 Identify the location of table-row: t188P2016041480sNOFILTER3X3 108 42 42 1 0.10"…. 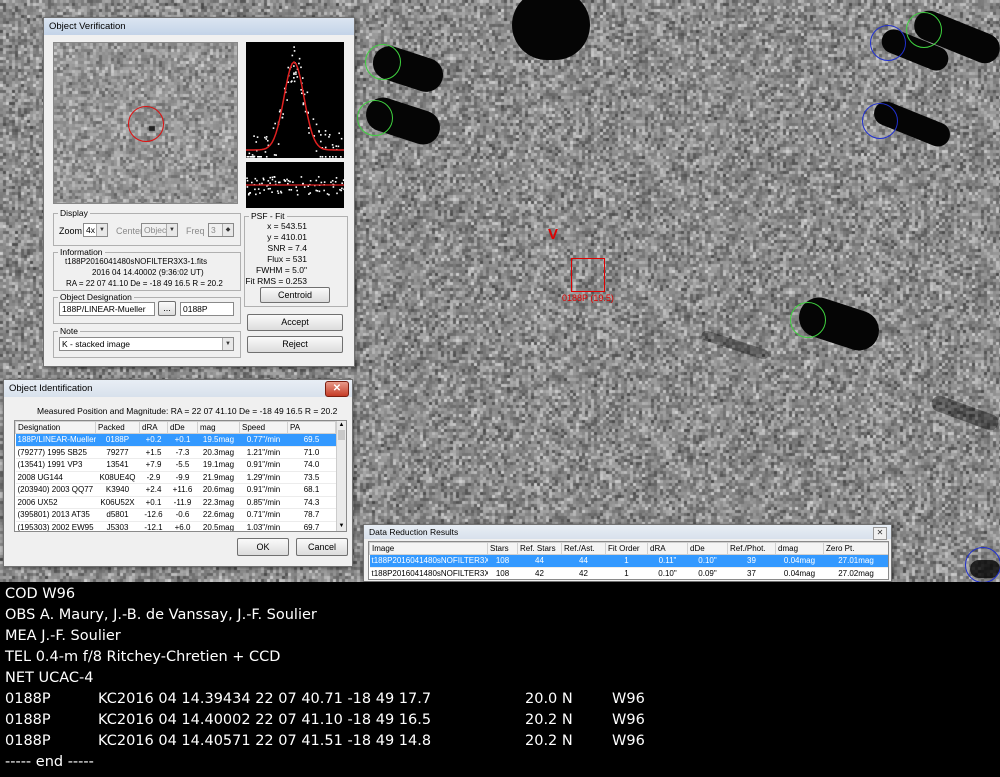
(628, 573).